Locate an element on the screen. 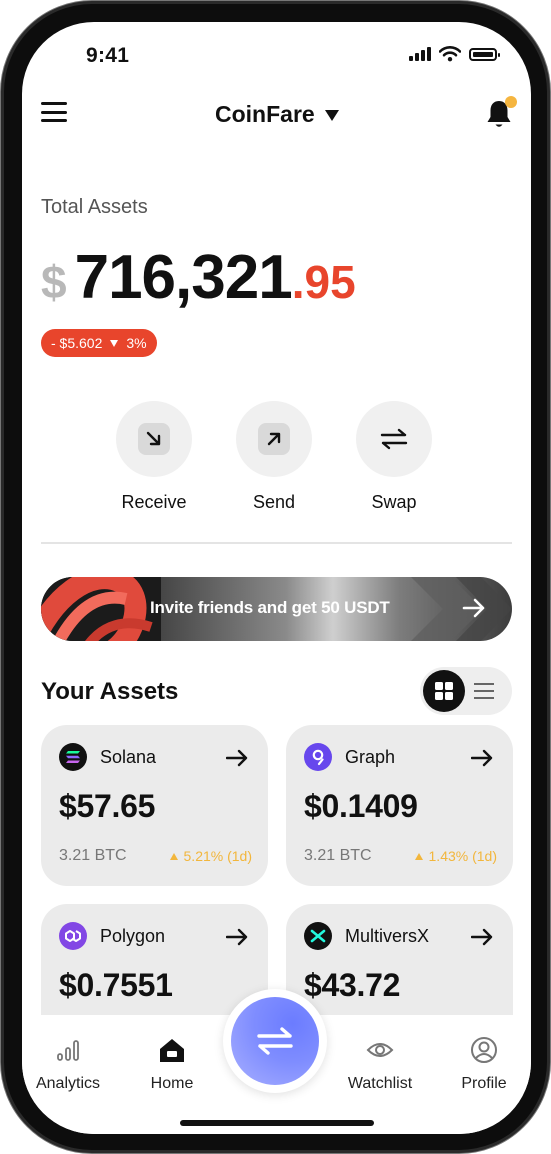  nav-label: Analytics is located at coordinates (68, 1083).